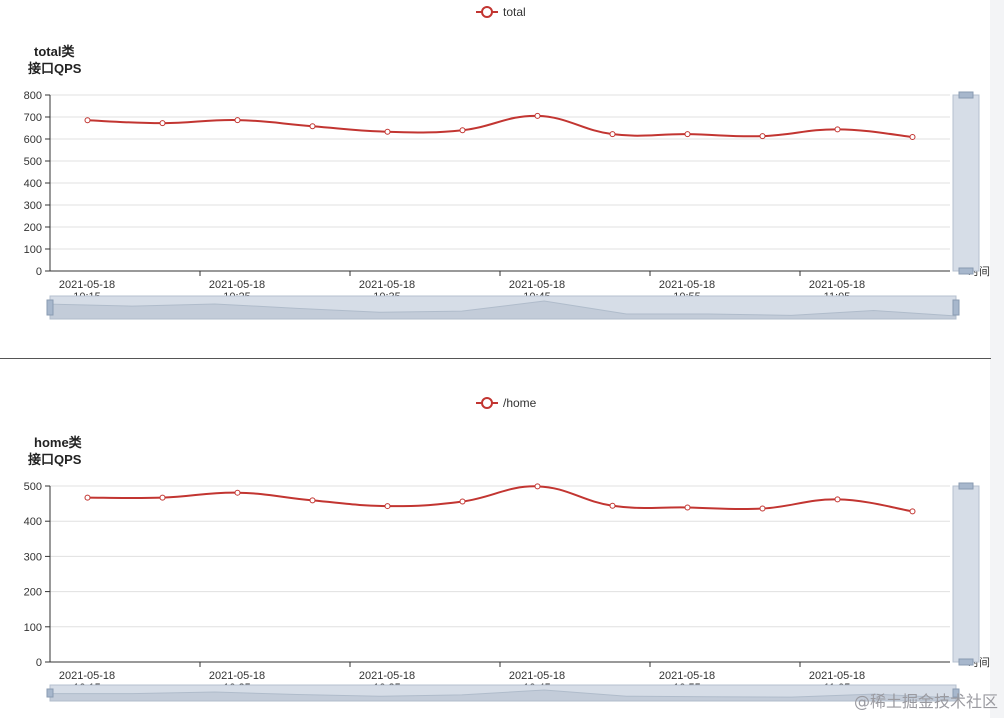 Image resolution: width=1004 pixels, height=719 pixels. I want to click on y-tick-label: 700, so click(33, 118).